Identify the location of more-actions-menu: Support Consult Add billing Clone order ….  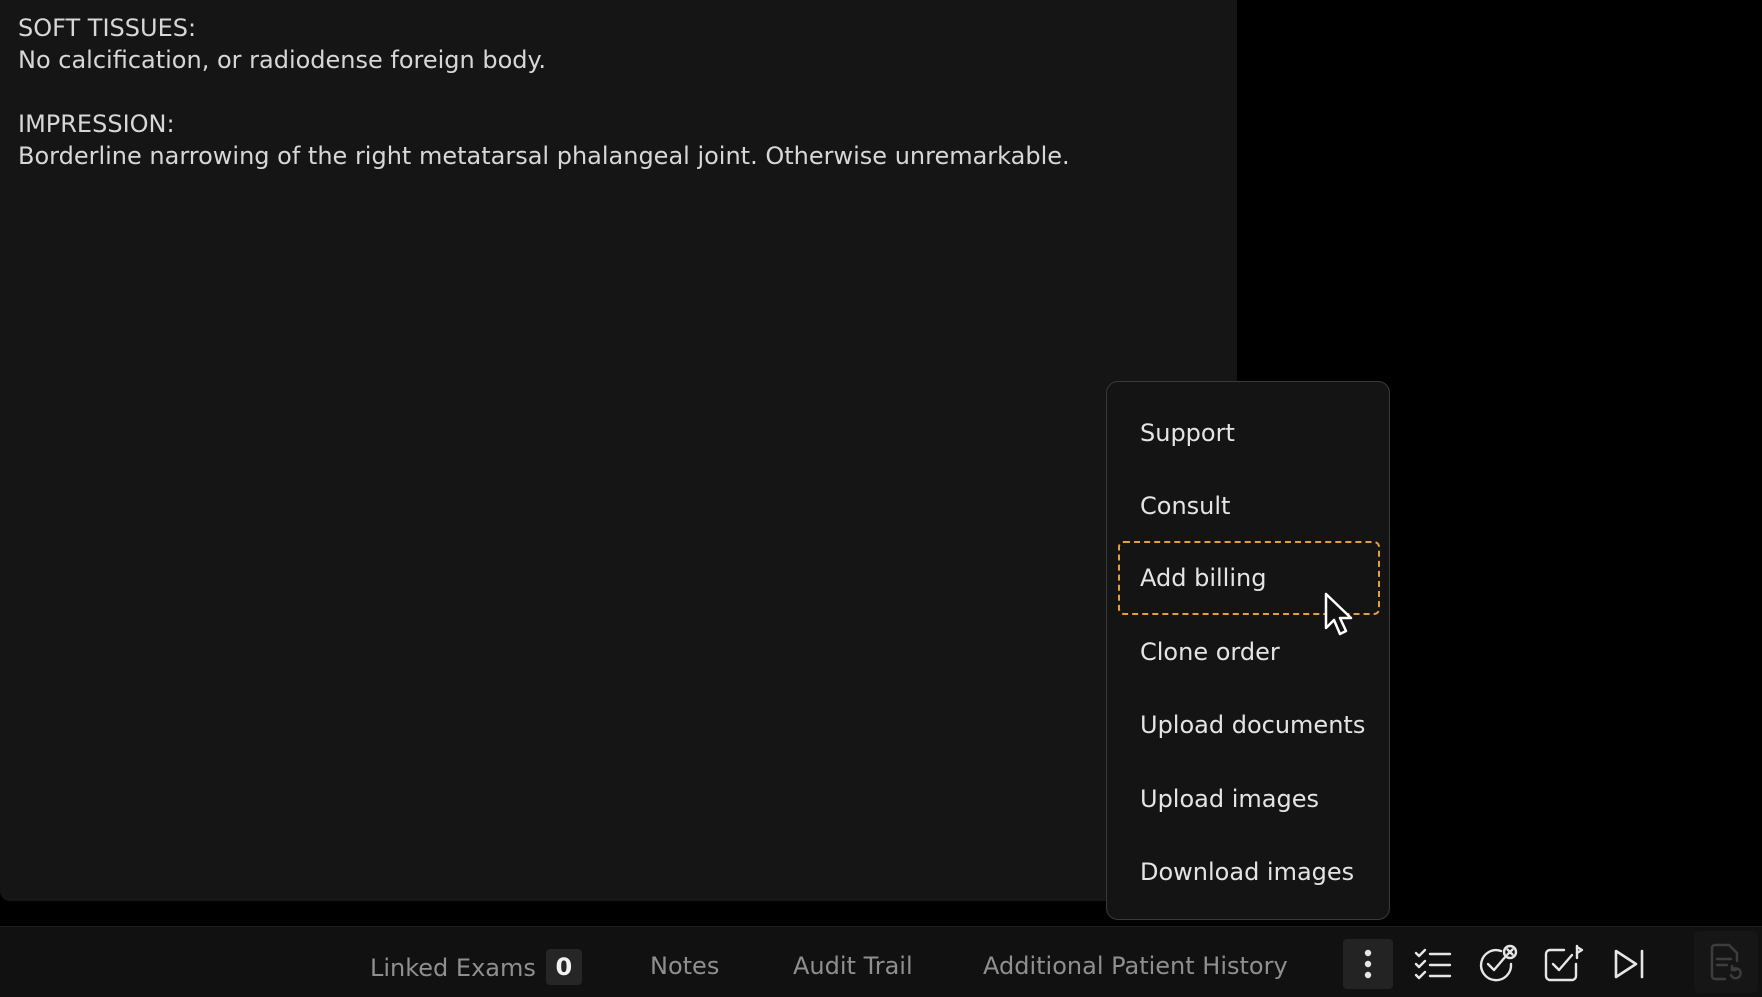
(1248, 650).